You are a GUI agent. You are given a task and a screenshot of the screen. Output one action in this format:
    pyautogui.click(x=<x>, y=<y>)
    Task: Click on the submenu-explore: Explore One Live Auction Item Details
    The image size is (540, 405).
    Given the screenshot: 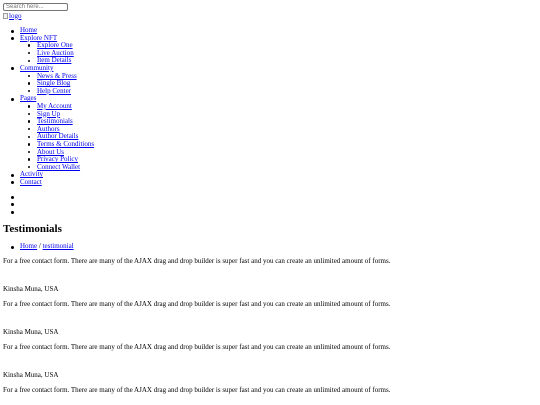 What is the action you would take?
    pyautogui.click(x=60, y=53)
    